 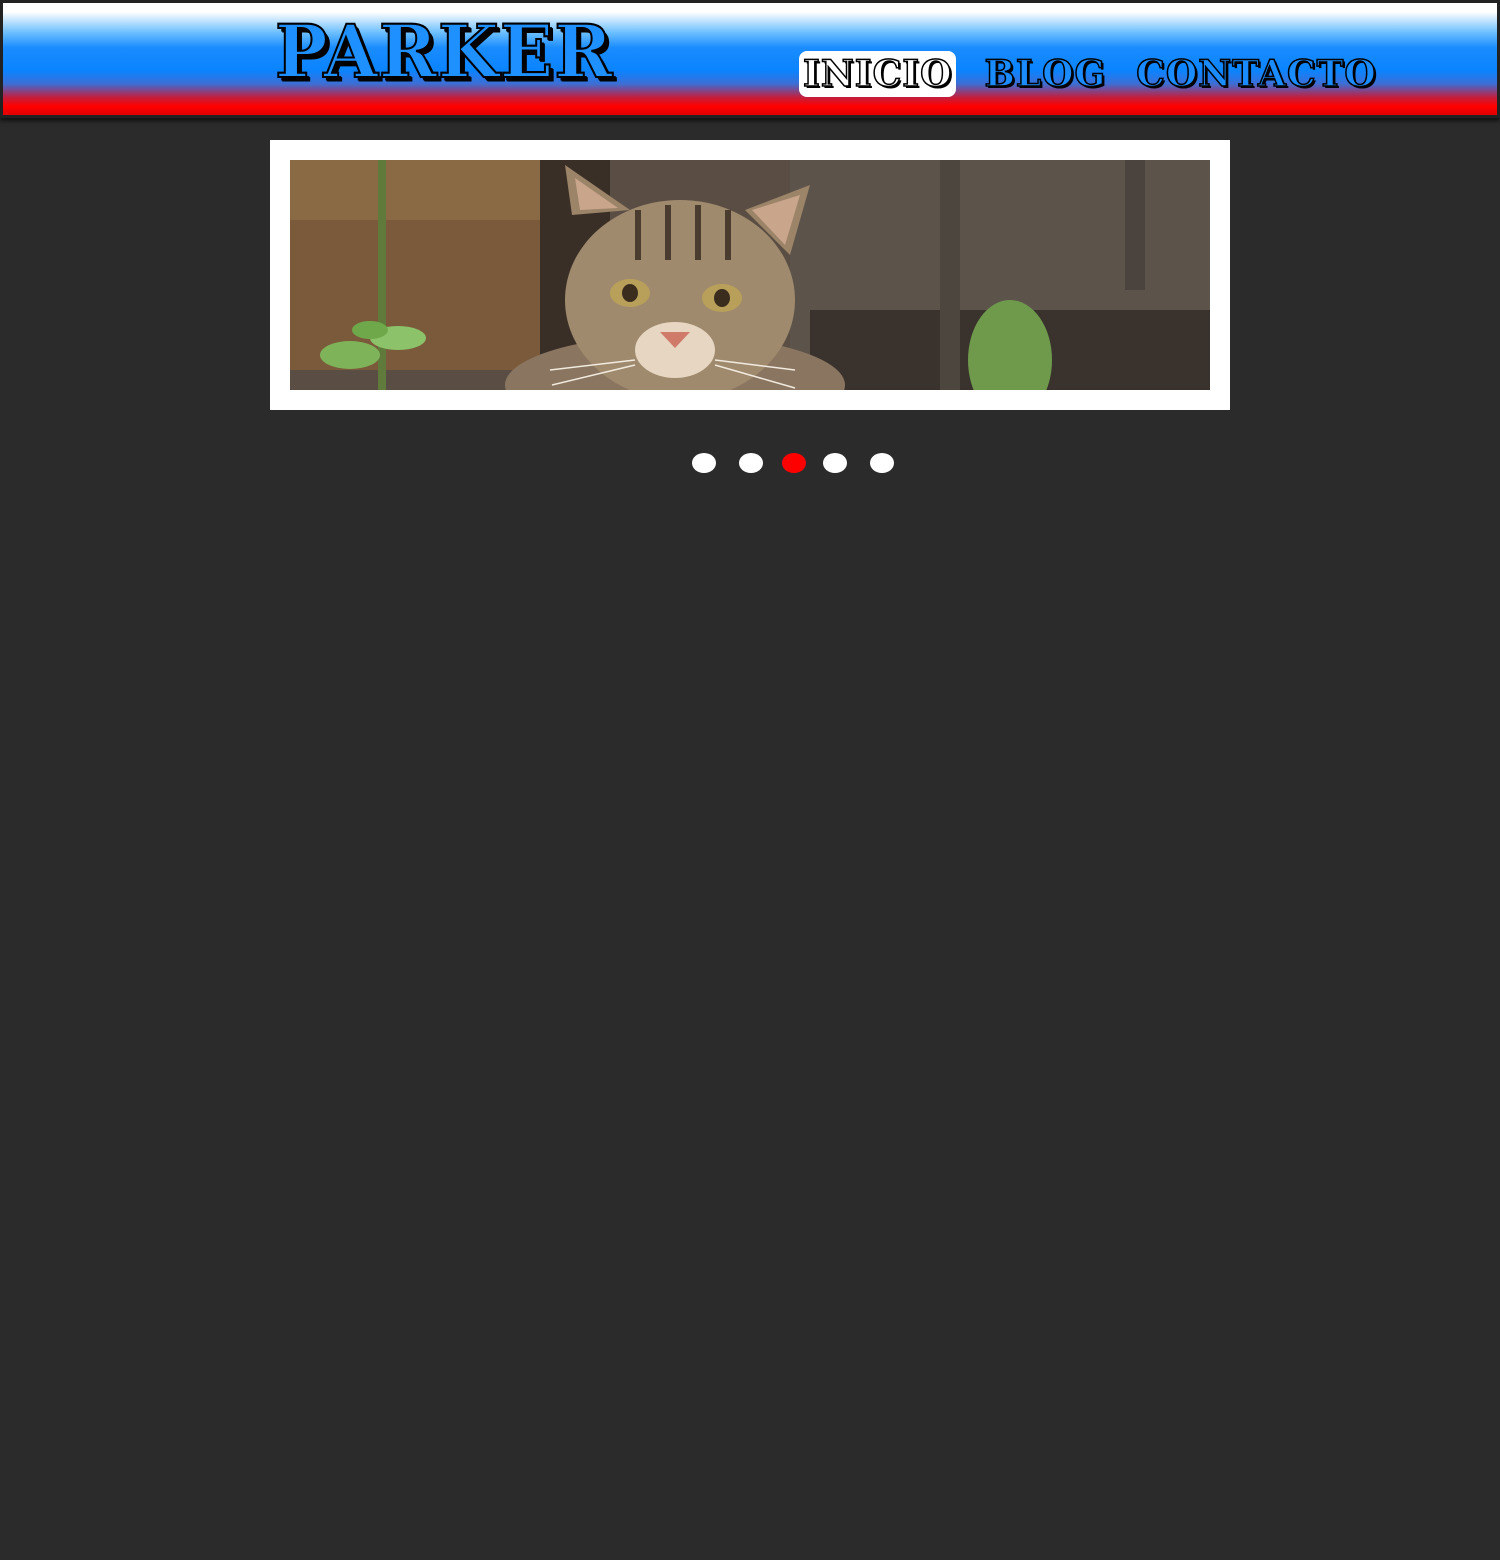 I want to click on cat-photo-image, so click(x=750, y=275).